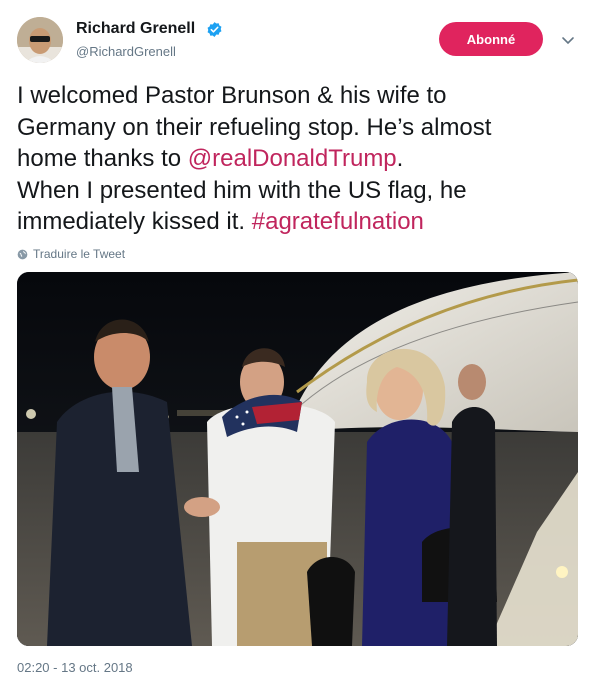 This screenshot has width=599, height=687. Describe the element at coordinates (491, 39) in the screenshot. I see `following-button: Abonné` at that location.